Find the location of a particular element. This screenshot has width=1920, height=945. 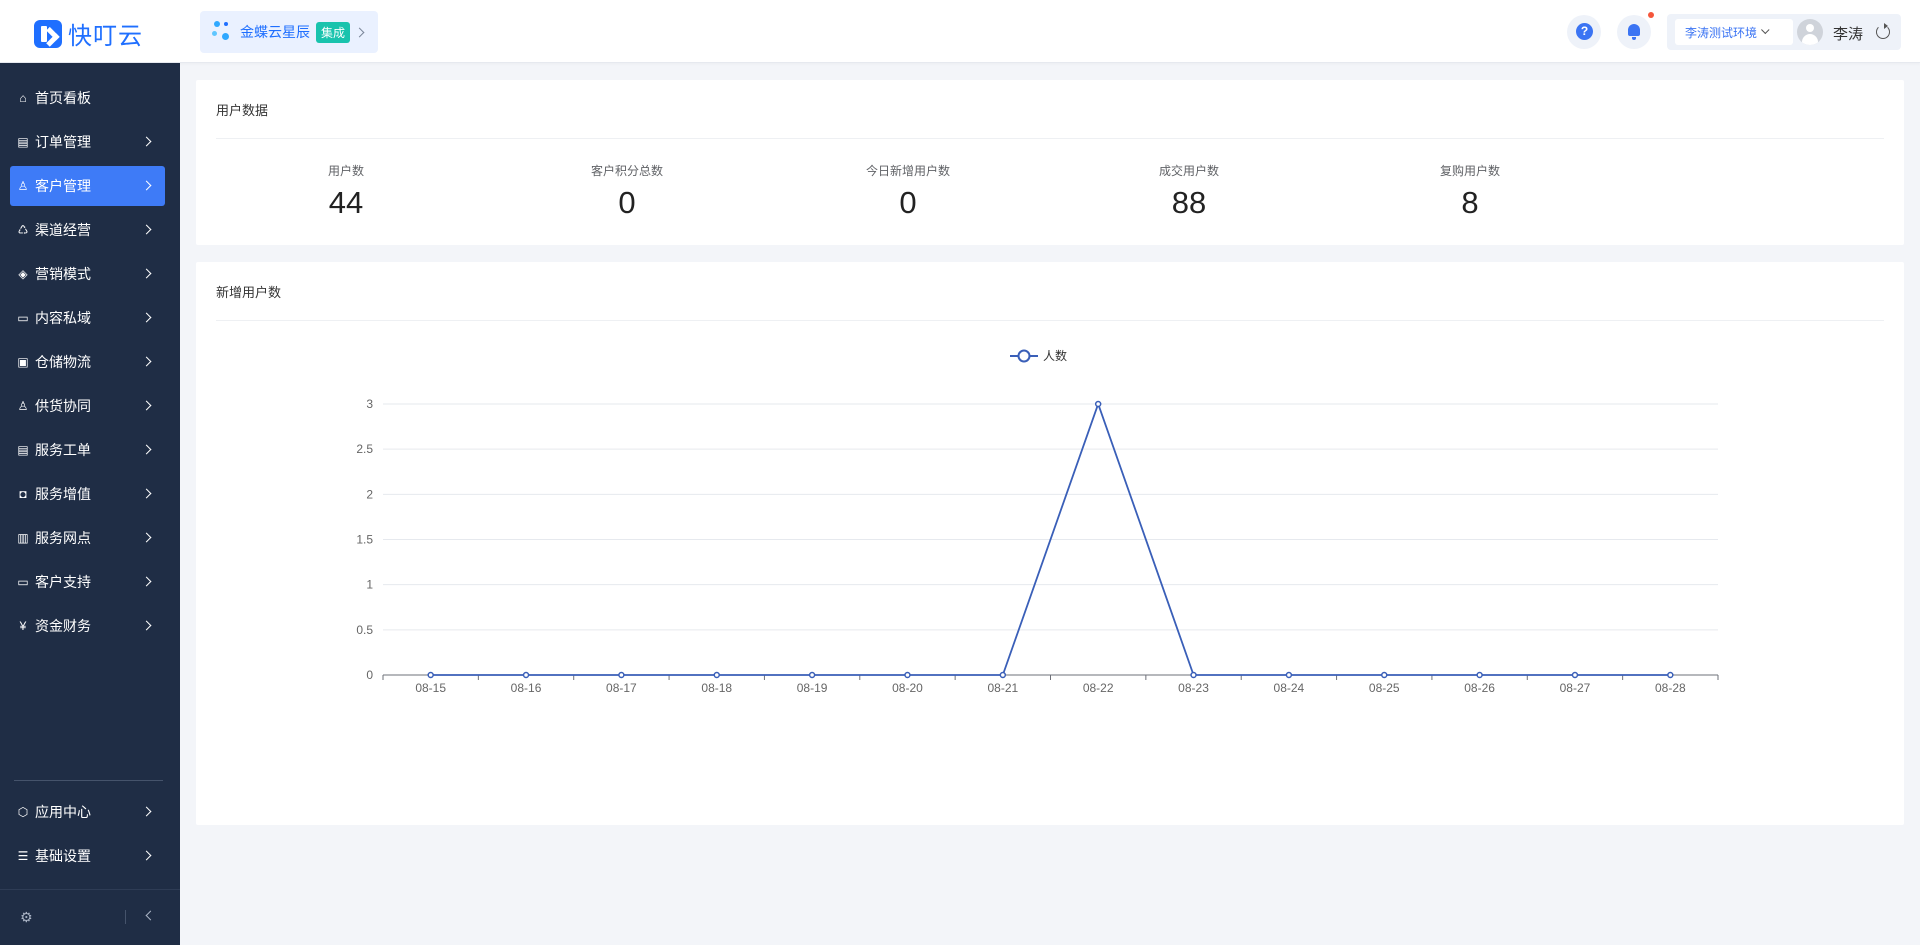

sidebar-item: ¥ 资金财务 is located at coordinates (87, 626).